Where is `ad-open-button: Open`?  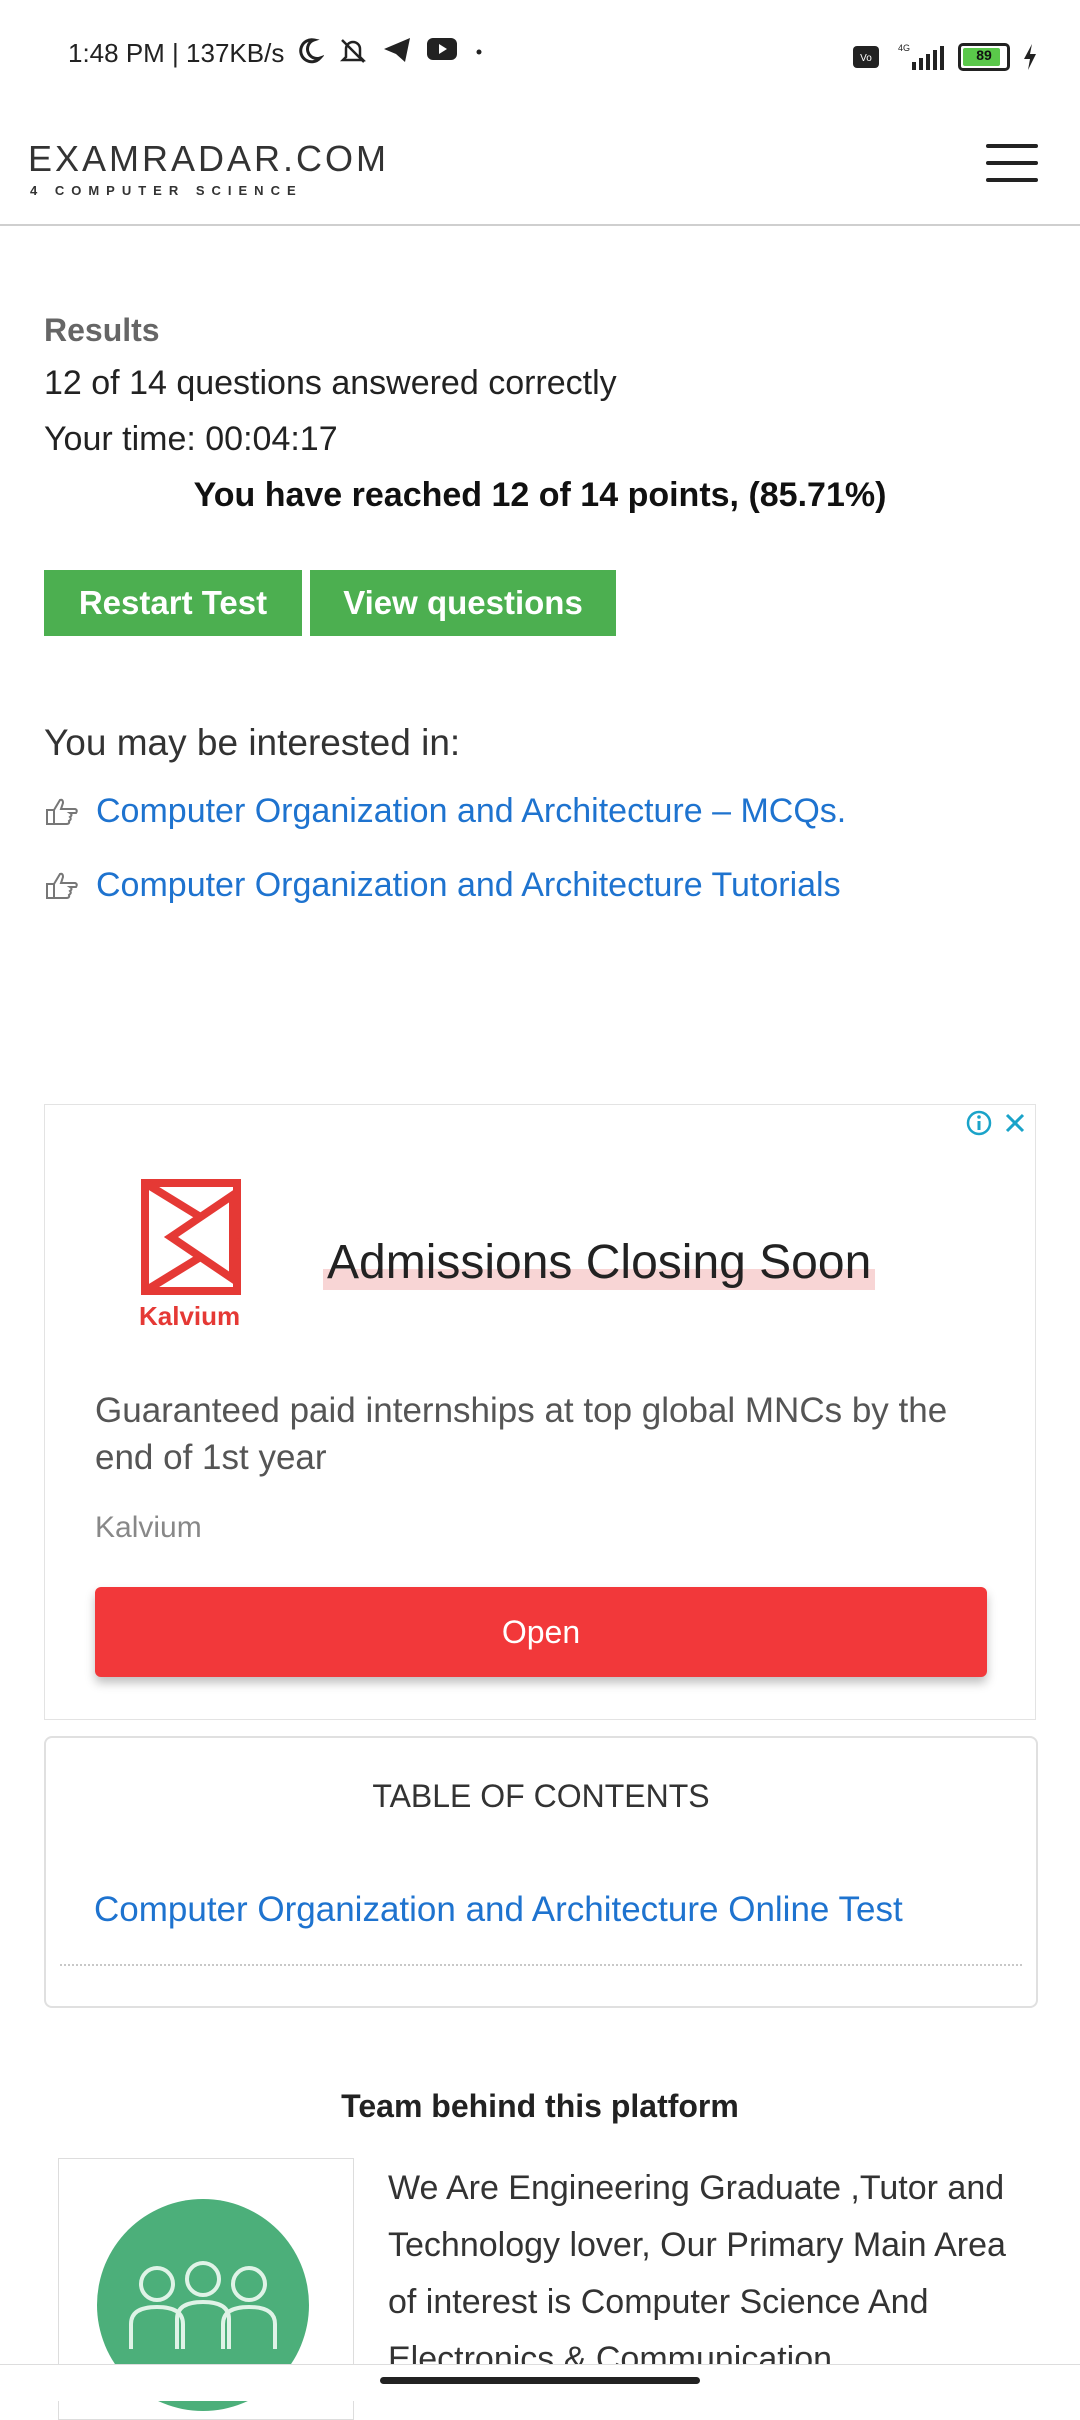
ad-open-button: Open is located at coordinates (541, 1632).